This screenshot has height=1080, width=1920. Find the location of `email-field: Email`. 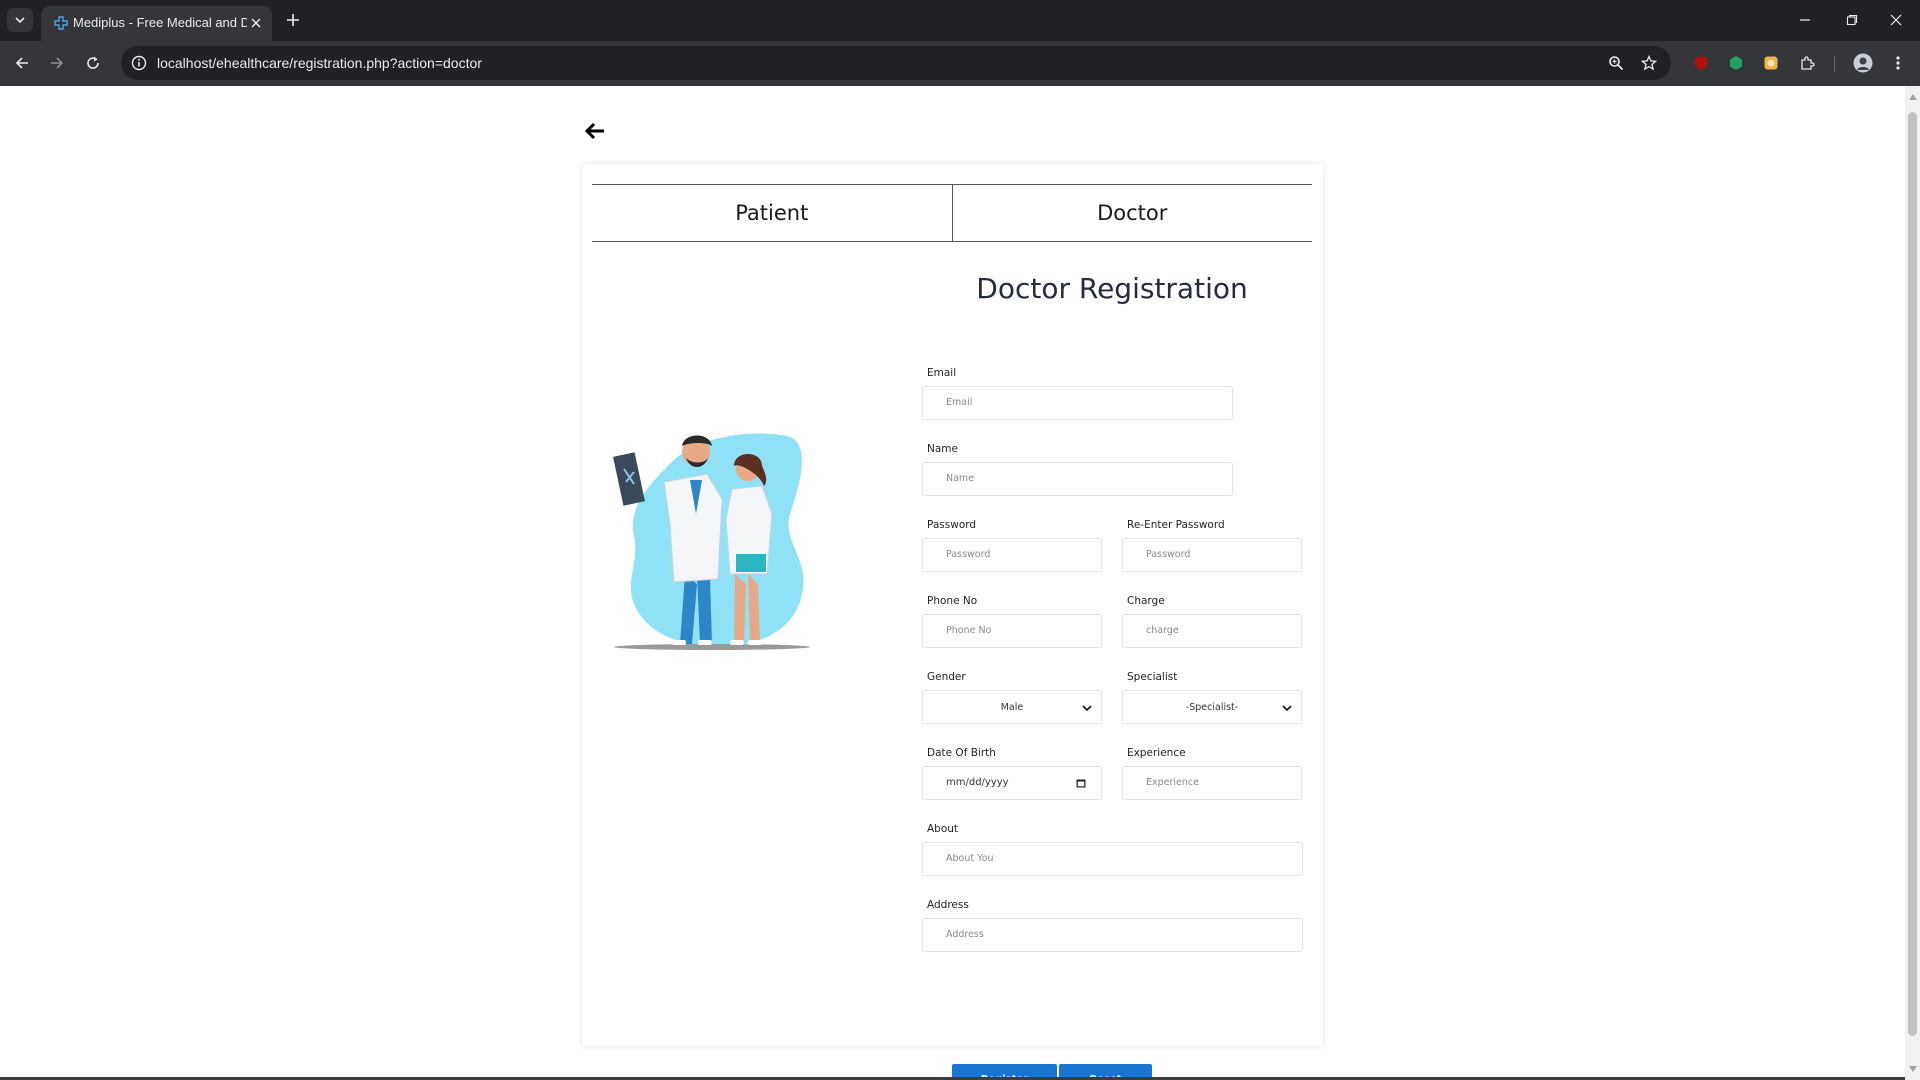

email-field: Email is located at coordinates (1077, 403).